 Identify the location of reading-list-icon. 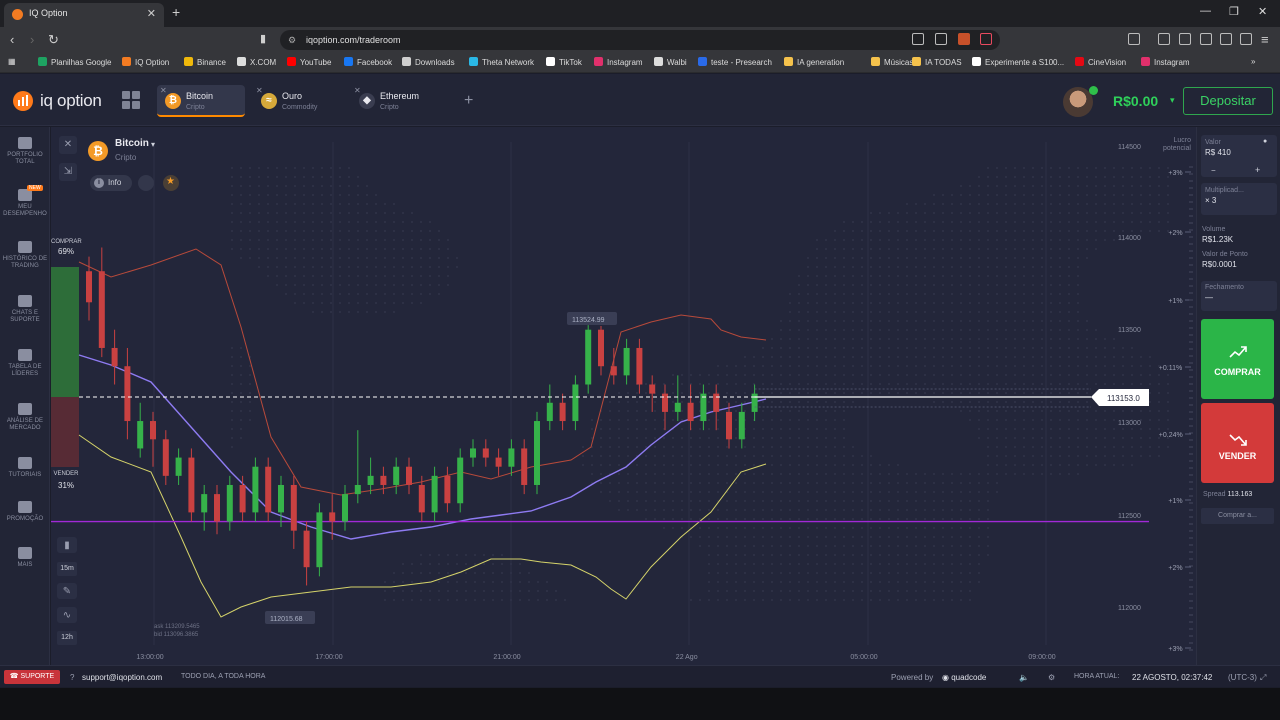
(1185, 39).